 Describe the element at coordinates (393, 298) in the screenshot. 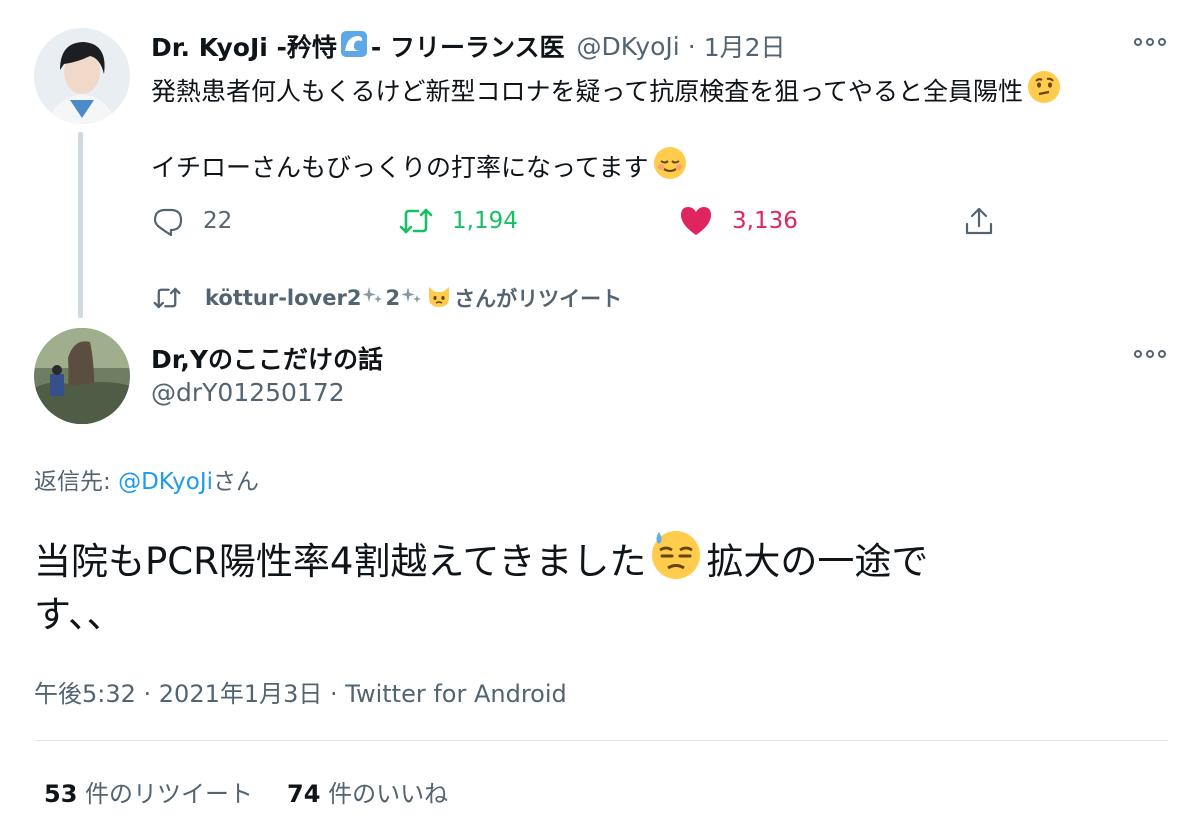

I see `retweeter-name-mid: 2` at that location.